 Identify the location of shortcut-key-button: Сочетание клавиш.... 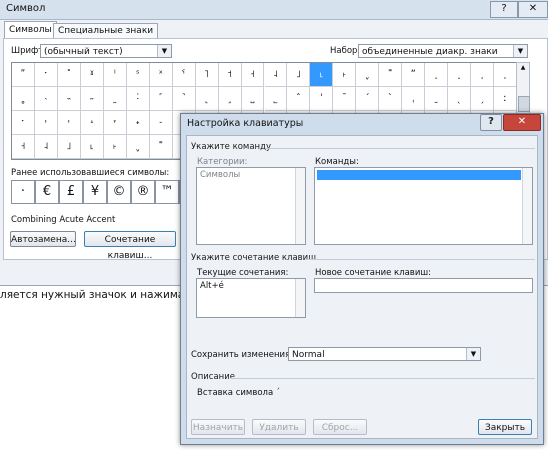
(130, 246).